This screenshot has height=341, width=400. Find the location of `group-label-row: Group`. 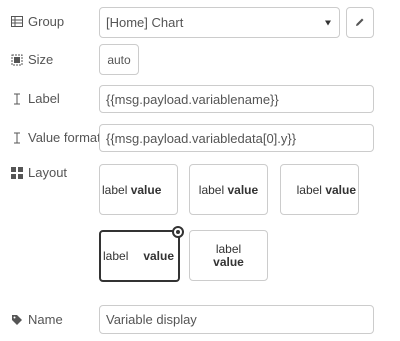

group-label-row: Group is located at coordinates (37, 21).